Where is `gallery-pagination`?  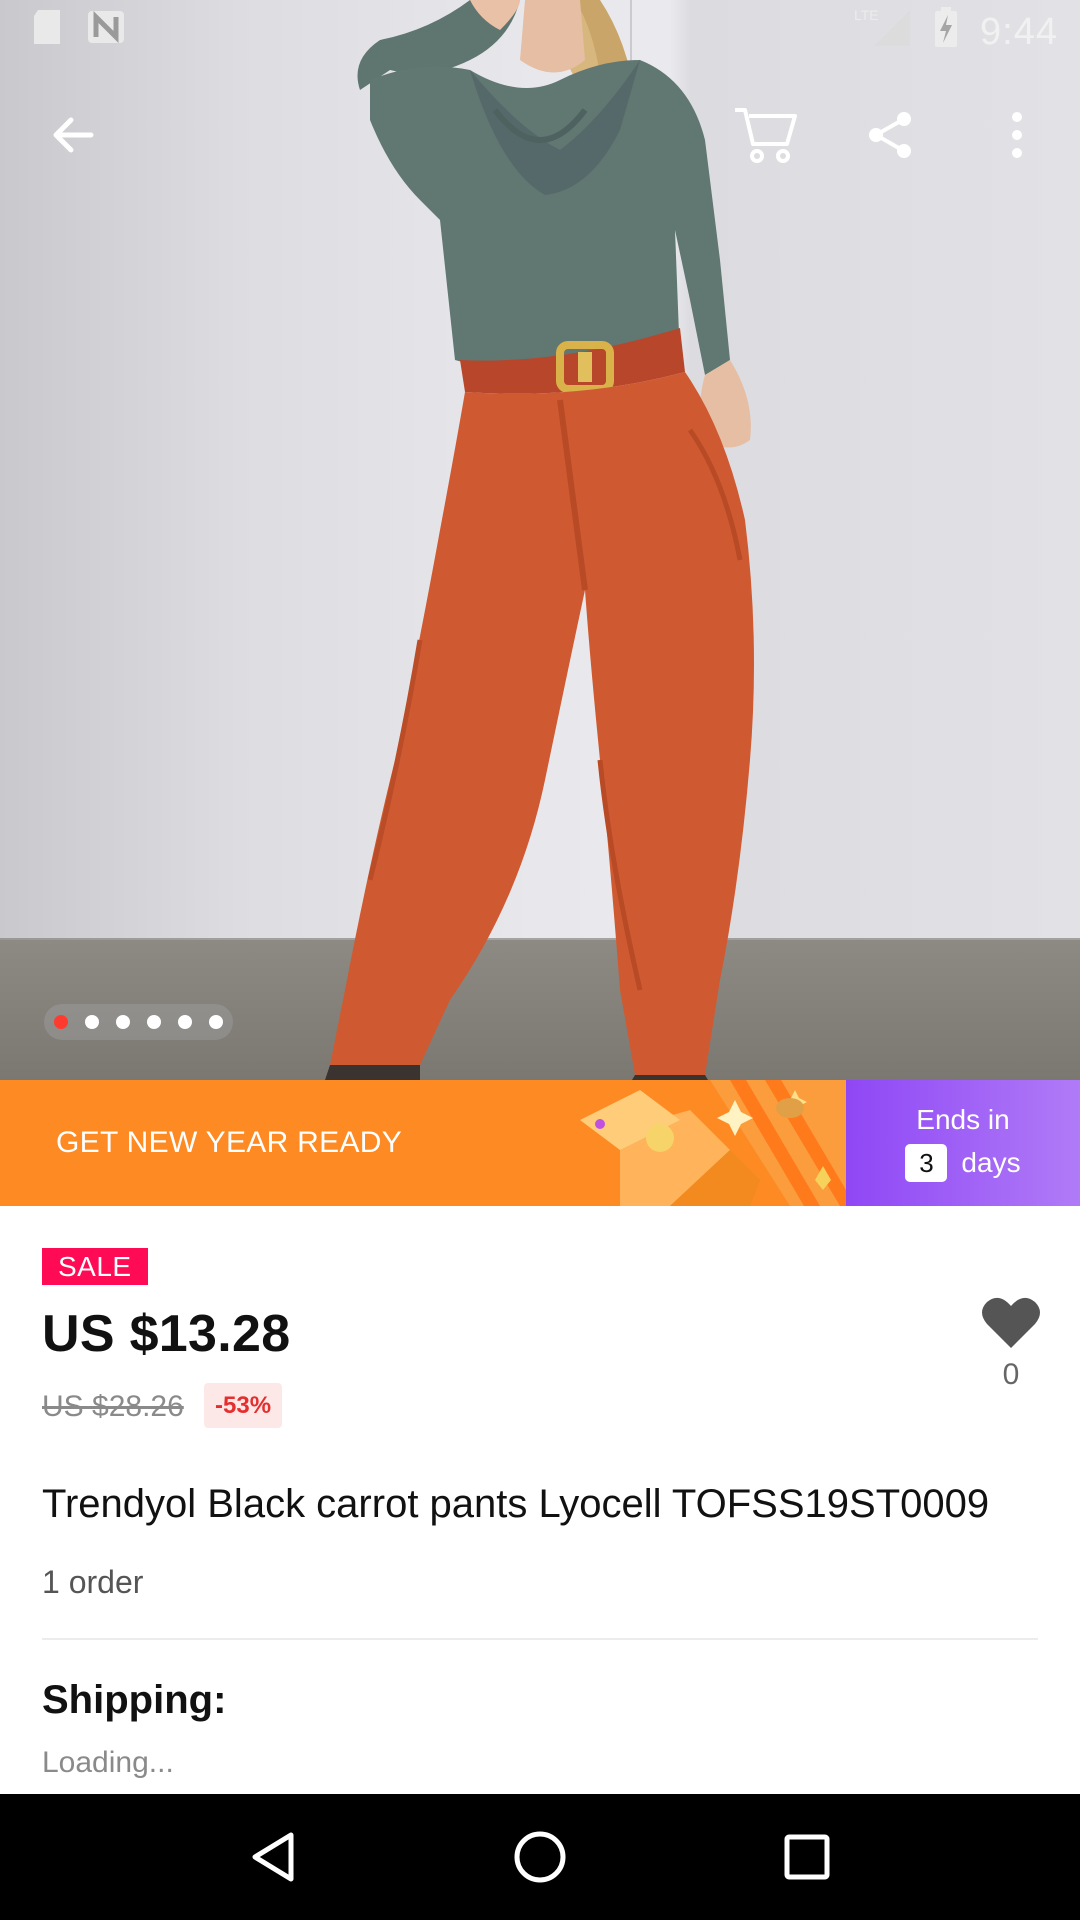
gallery-pagination is located at coordinates (138, 1022).